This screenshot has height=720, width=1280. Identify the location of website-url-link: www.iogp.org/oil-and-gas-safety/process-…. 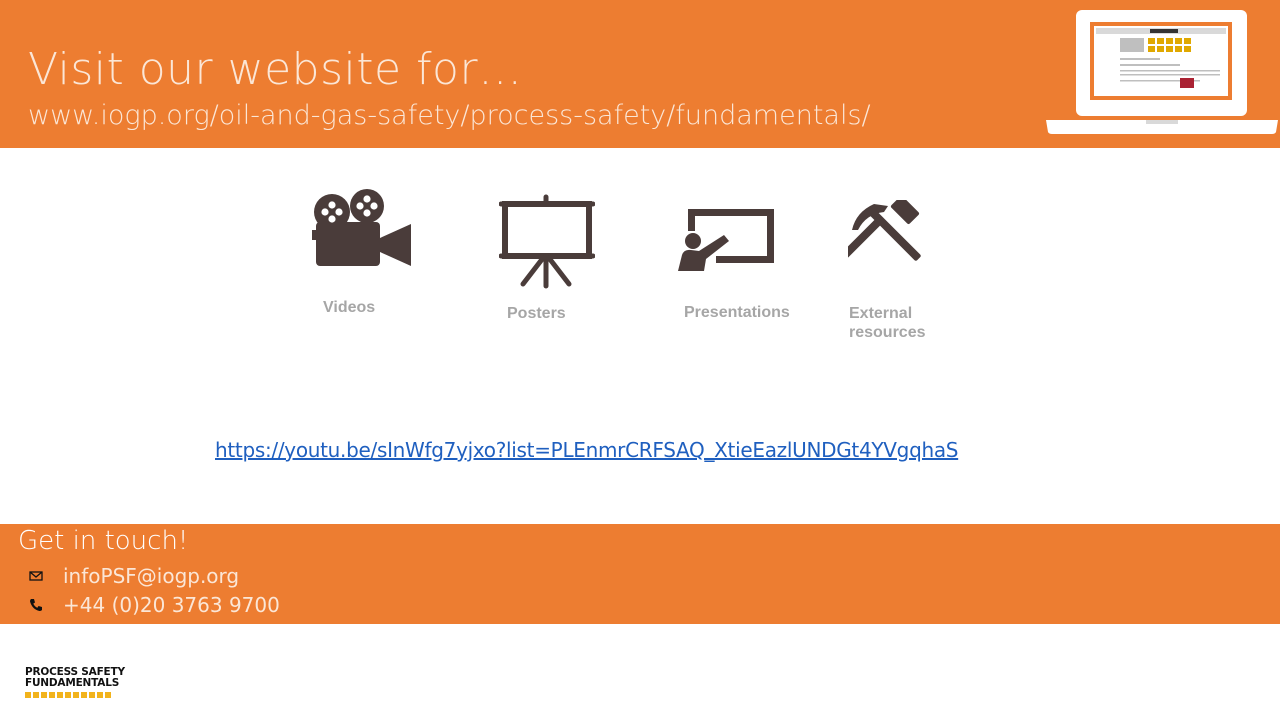
(449, 115).